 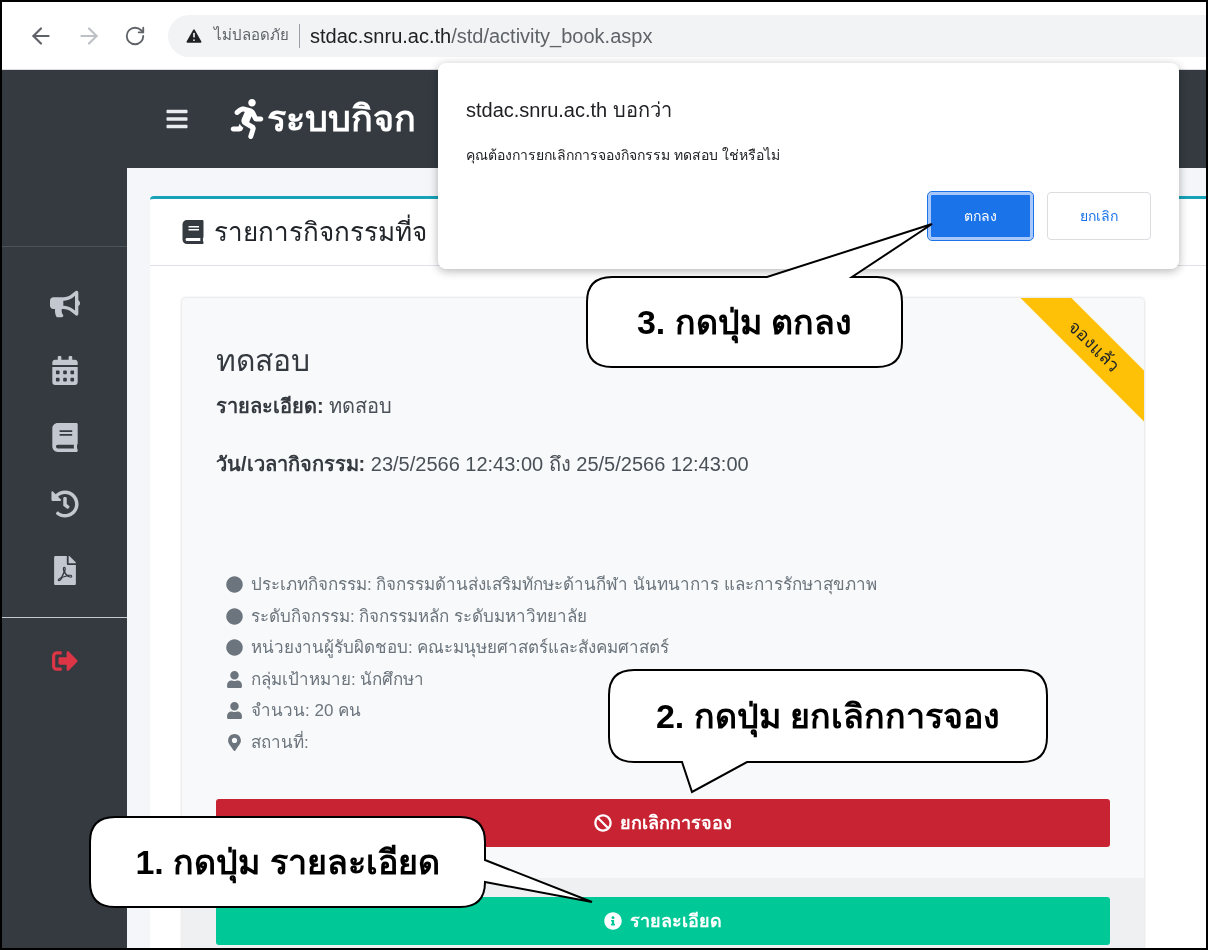 What do you see at coordinates (564, 585) in the screenshot?
I see `info-text: ประเภทกิจกรรม: กิจกรรมด้านส่งเสริมทักษะด้านกีฬา นันทนาการ และการรักษาสุขภาพ` at bounding box center [564, 585].